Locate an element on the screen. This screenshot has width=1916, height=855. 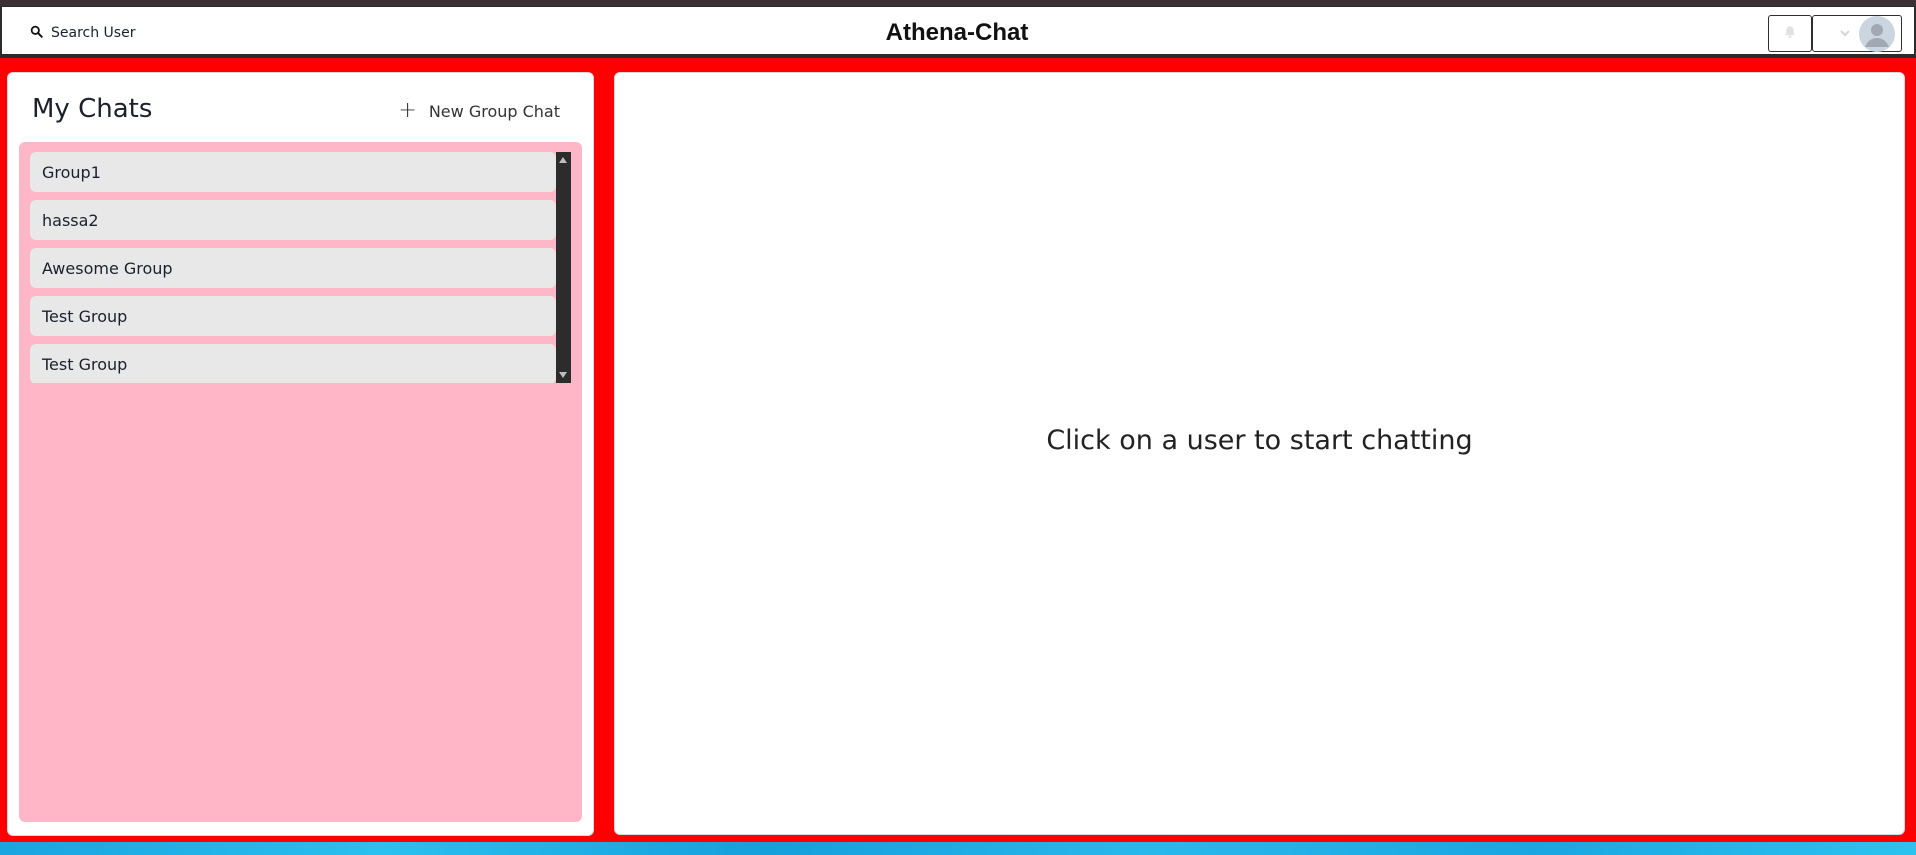
search-user-label: Search User is located at coordinates (93, 33).